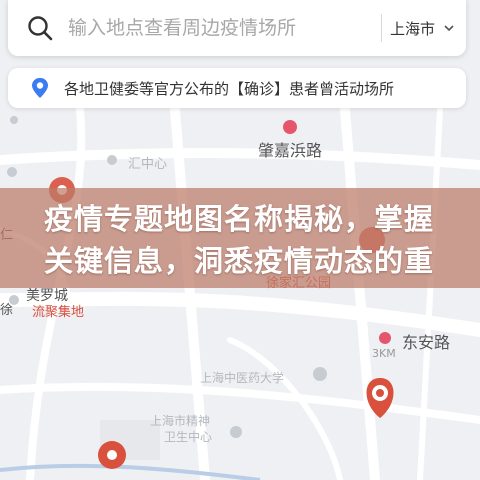 This screenshot has height=480, width=480. Describe the element at coordinates (290, 150) in the screenshot. I see `map-label-zhaojiabang-road: 肇嘉浜路` at that location.